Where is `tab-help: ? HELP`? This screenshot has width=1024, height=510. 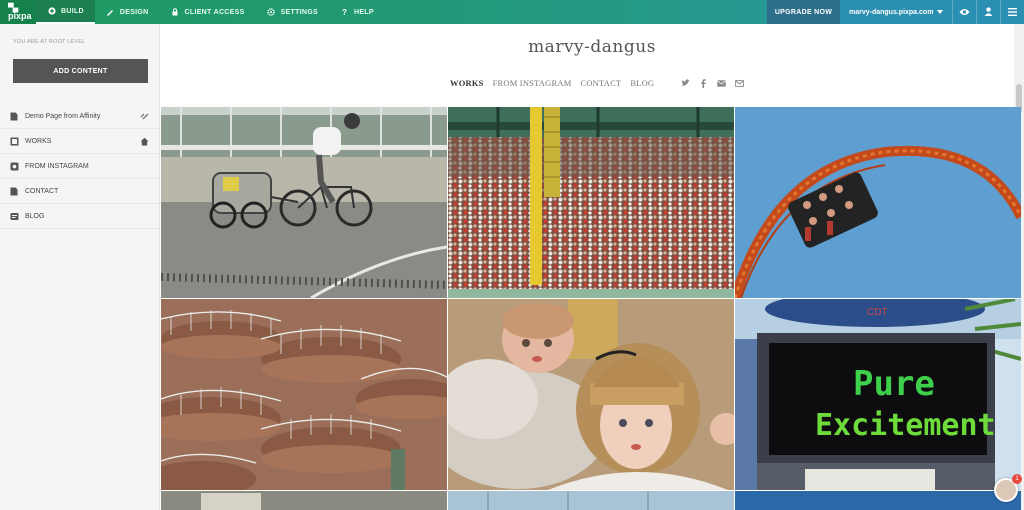
tab-help: ? HELP is located at coordinates (357, 12).